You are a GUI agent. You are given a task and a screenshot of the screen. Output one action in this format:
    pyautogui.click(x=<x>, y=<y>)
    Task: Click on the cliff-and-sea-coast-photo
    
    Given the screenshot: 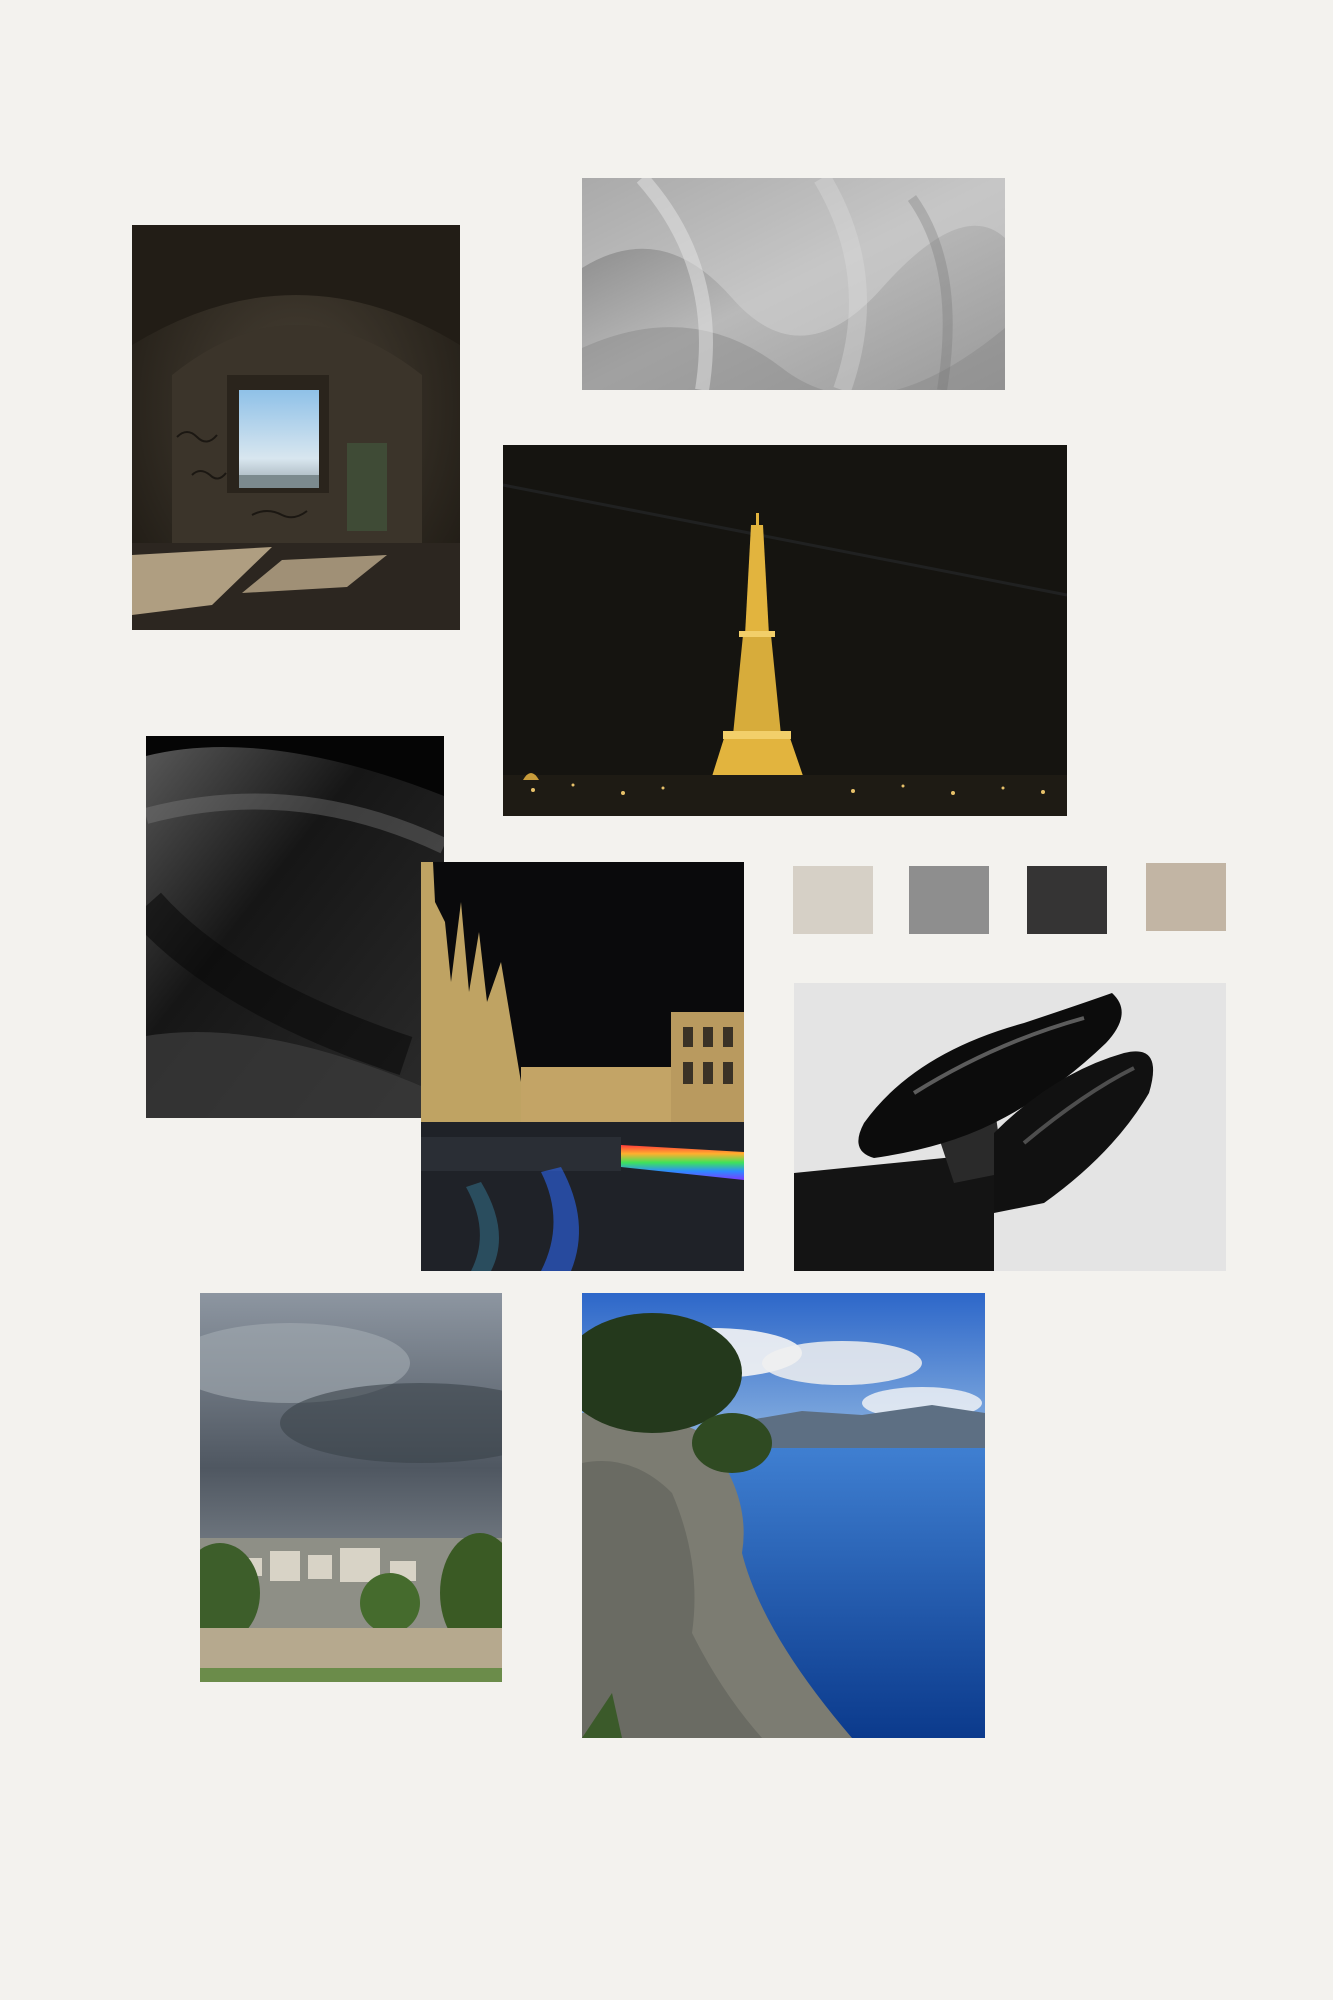 What is the action you would take?
    pyautogui.click(x=783, y=1515)
    